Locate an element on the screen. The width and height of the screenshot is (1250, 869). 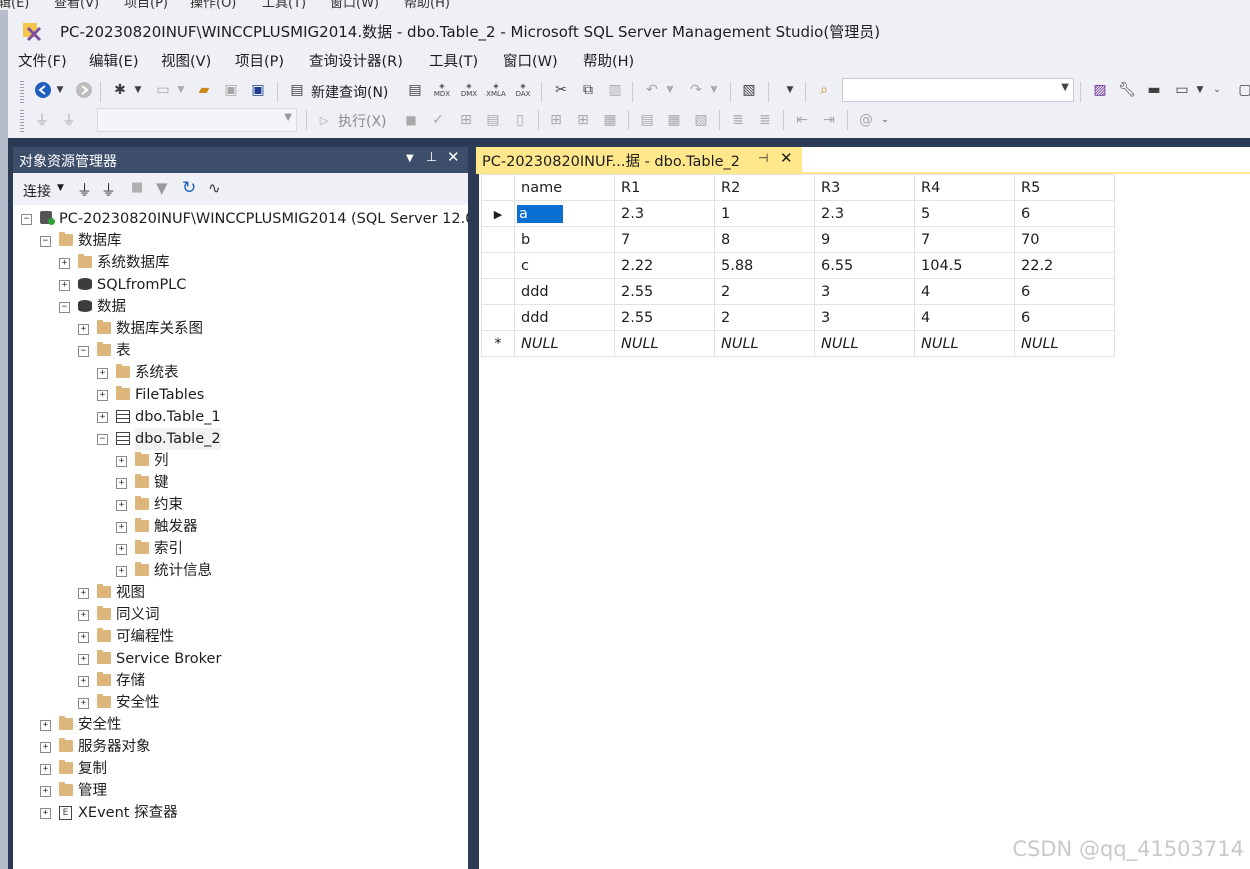
activity-monitor-icon: ▧ is located at coordinates (749, 90).